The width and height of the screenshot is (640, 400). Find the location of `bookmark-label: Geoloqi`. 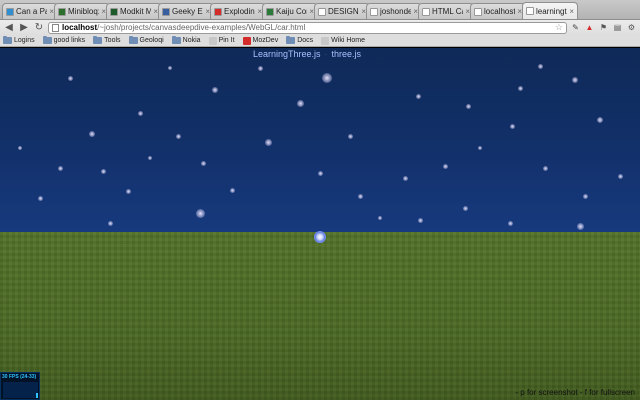

bookmark-label: Geoloqi is located at coordinates (151, 40).